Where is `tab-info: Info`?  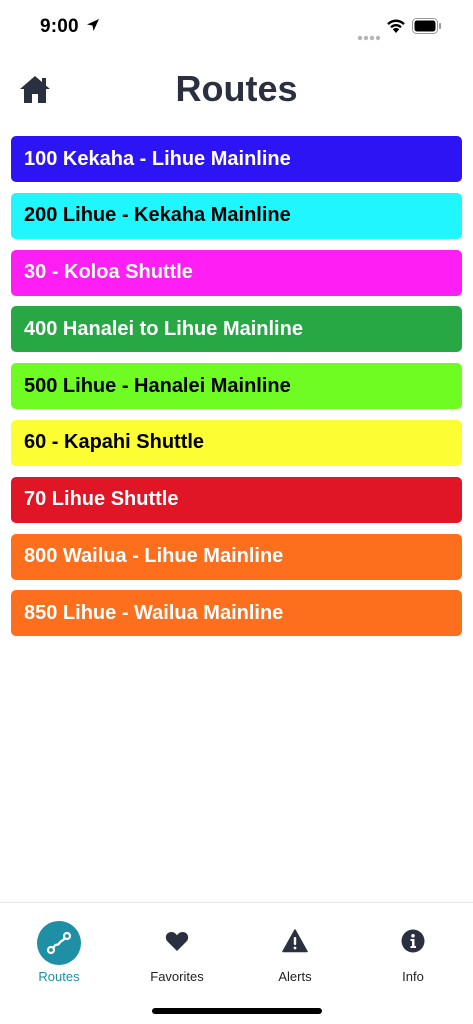 tab-info: Info is located at coordinates (413, 953).